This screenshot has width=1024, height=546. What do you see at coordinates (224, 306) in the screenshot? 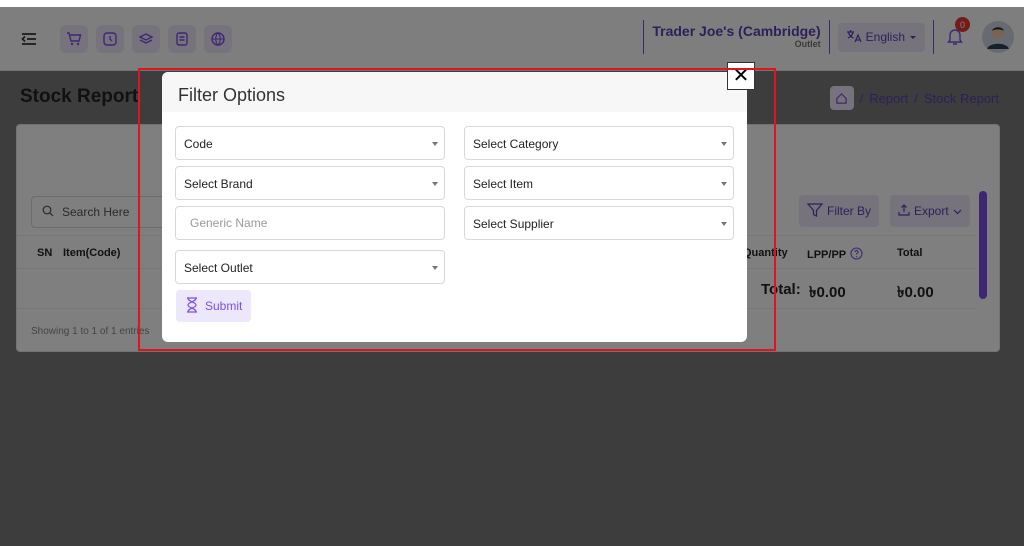
I see `submit-label: Submit` at bounding box center [224, 306].